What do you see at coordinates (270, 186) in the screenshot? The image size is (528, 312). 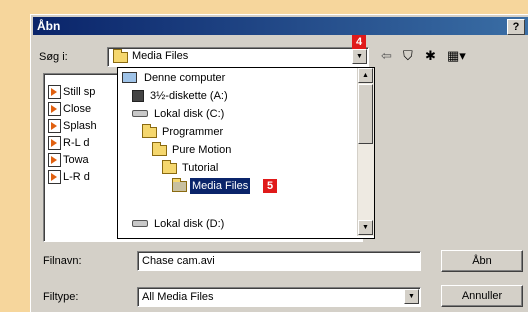 I see `callout-badge-5: 5` at bounding box center [270, 186].